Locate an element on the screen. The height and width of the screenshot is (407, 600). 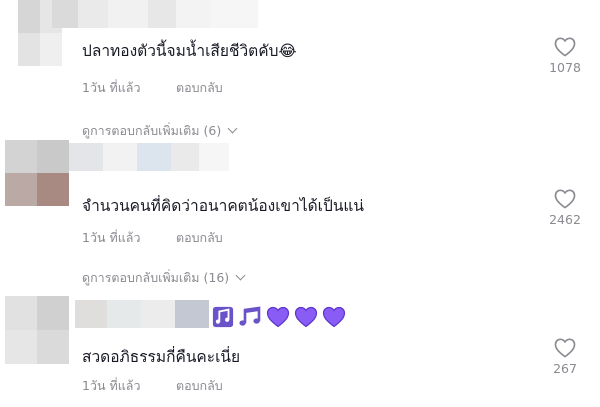
like-button: 1078 is located at coordinates (565, 56).